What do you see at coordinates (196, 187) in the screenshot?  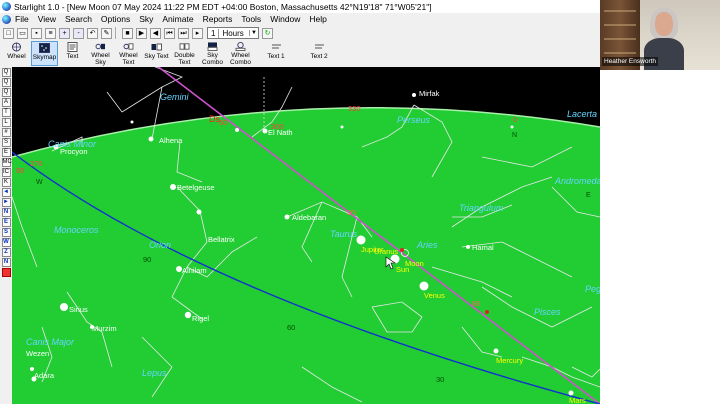 I see `star-betelgeuse: Betelgeuse` at bounding box center [196, 187].